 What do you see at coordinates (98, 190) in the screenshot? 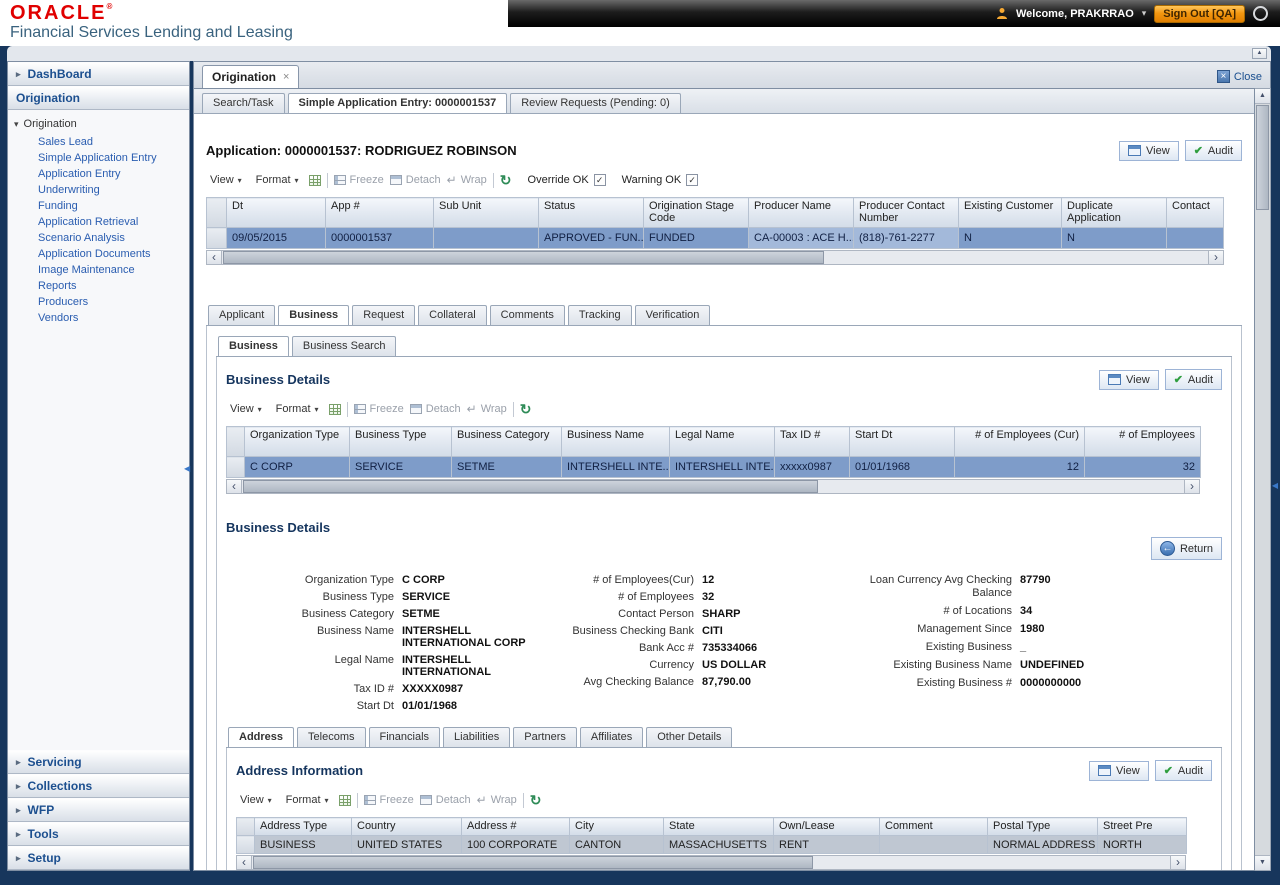
I see `sidebar-item-underwriting: Underwriting` at bounding box center [98, 190].